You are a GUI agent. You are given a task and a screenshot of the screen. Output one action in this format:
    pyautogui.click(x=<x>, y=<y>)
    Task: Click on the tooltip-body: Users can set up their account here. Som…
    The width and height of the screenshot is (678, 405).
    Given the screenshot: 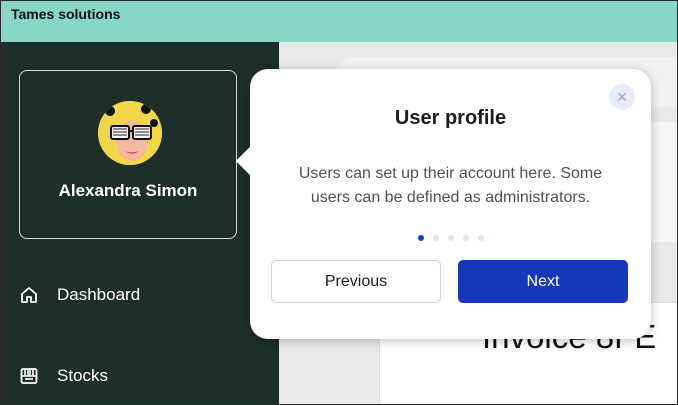 What is the action you would take?
    pyautogui.click(x=450, y=185)
    